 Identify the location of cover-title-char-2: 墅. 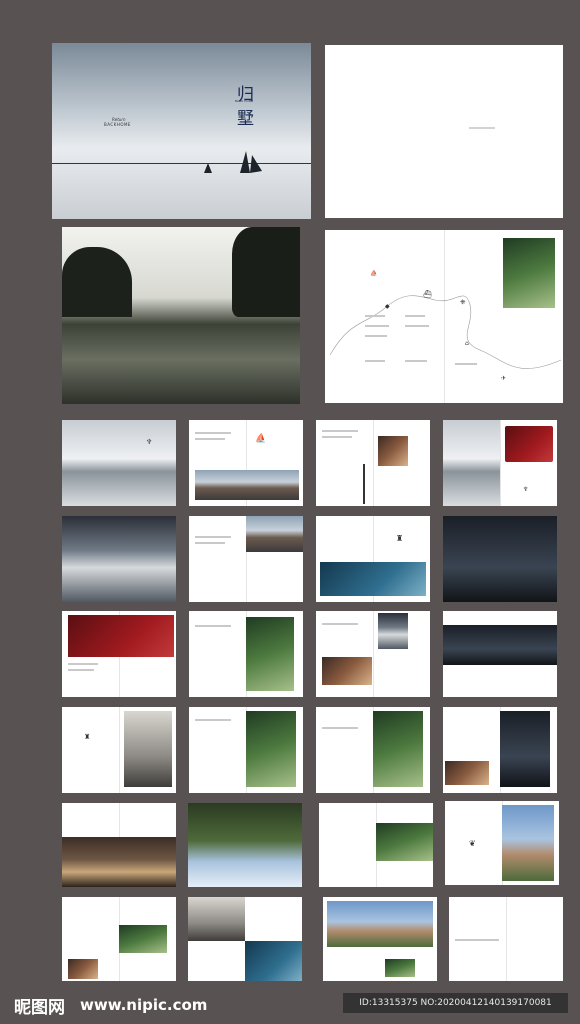
(245, 119).